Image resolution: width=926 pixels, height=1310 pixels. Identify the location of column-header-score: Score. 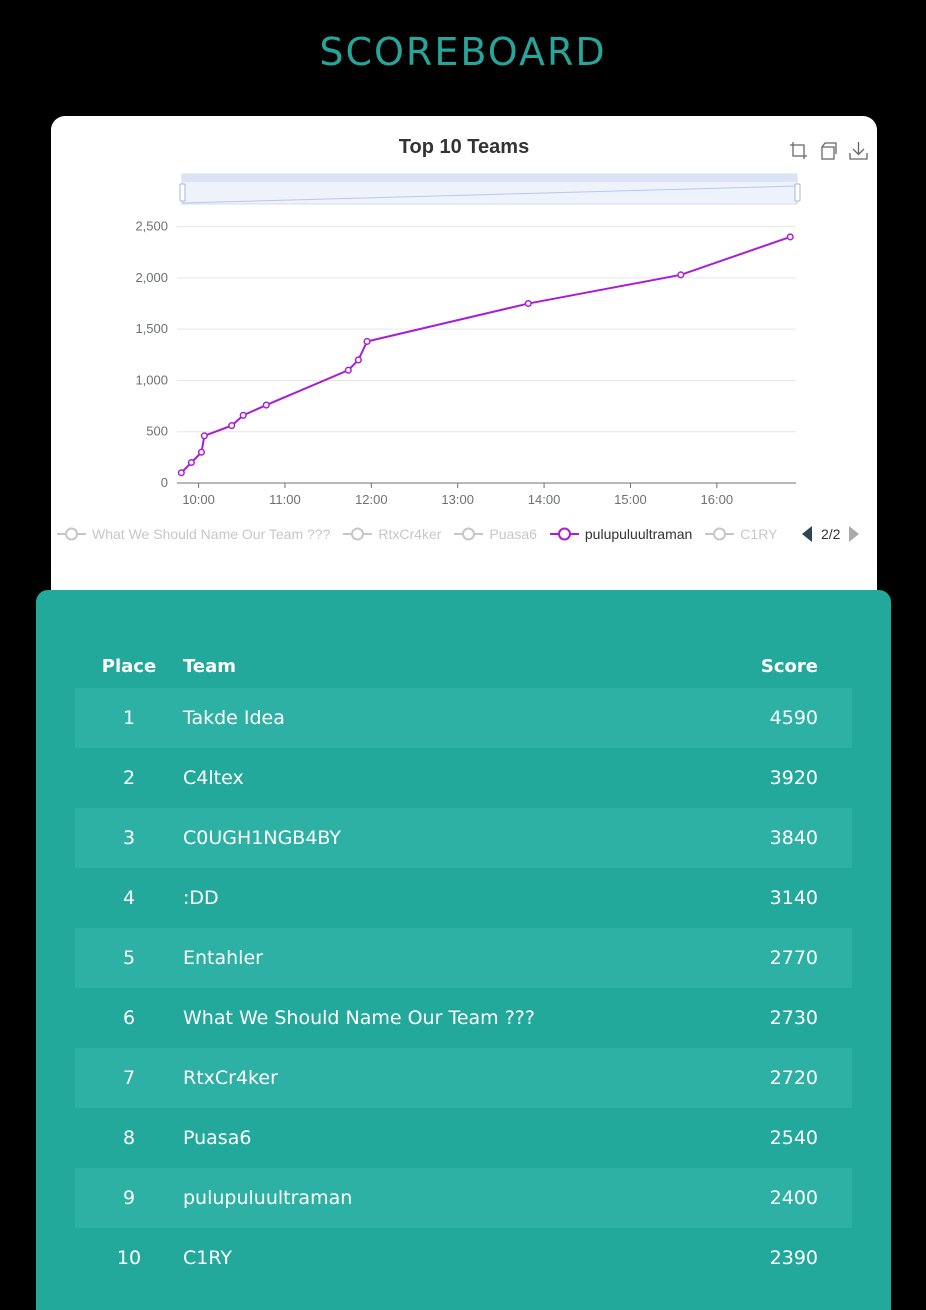
(789, 666).